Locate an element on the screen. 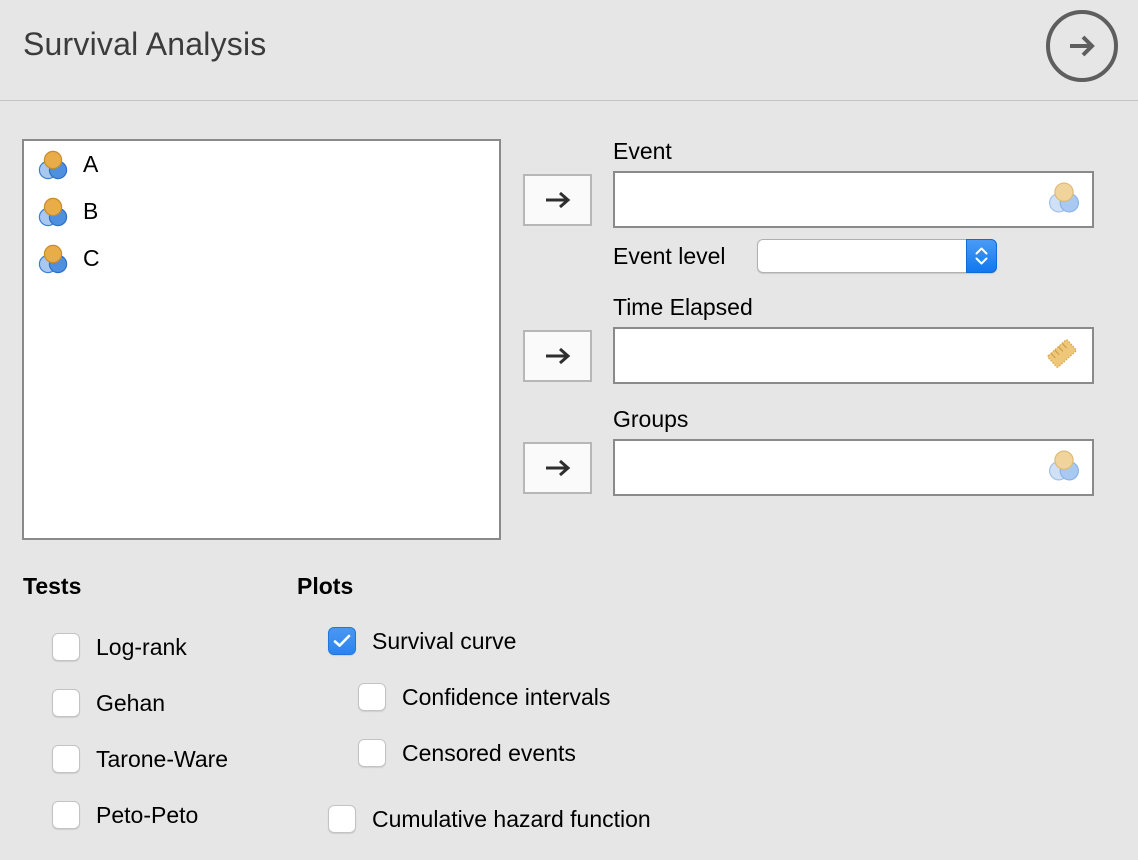  window-header: Survival Analysis is located at coordinates (569, 50).